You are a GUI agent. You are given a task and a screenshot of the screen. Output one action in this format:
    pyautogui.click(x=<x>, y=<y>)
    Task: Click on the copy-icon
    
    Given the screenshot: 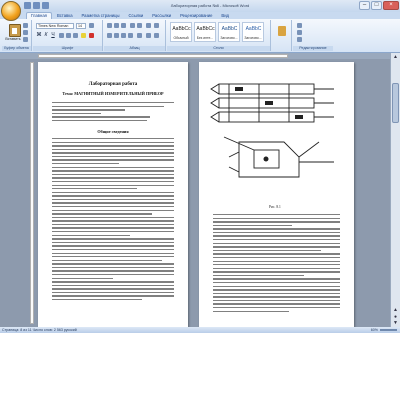 What is the action you would take?
    pyautogui.click(x=25, y=32)
    